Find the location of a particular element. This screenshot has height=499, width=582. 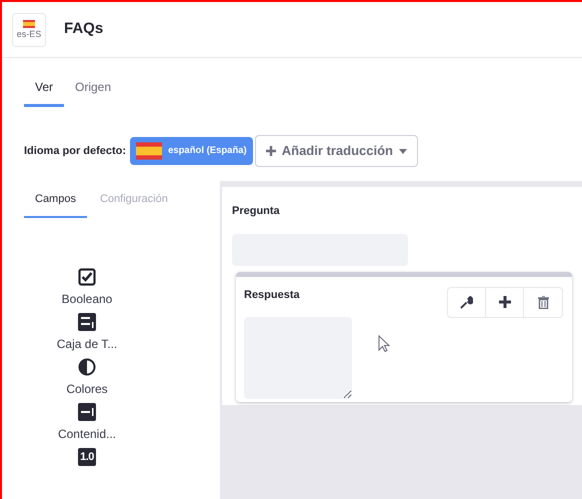

numeric-icon: 1.0 is located at coordinates (87, 457).